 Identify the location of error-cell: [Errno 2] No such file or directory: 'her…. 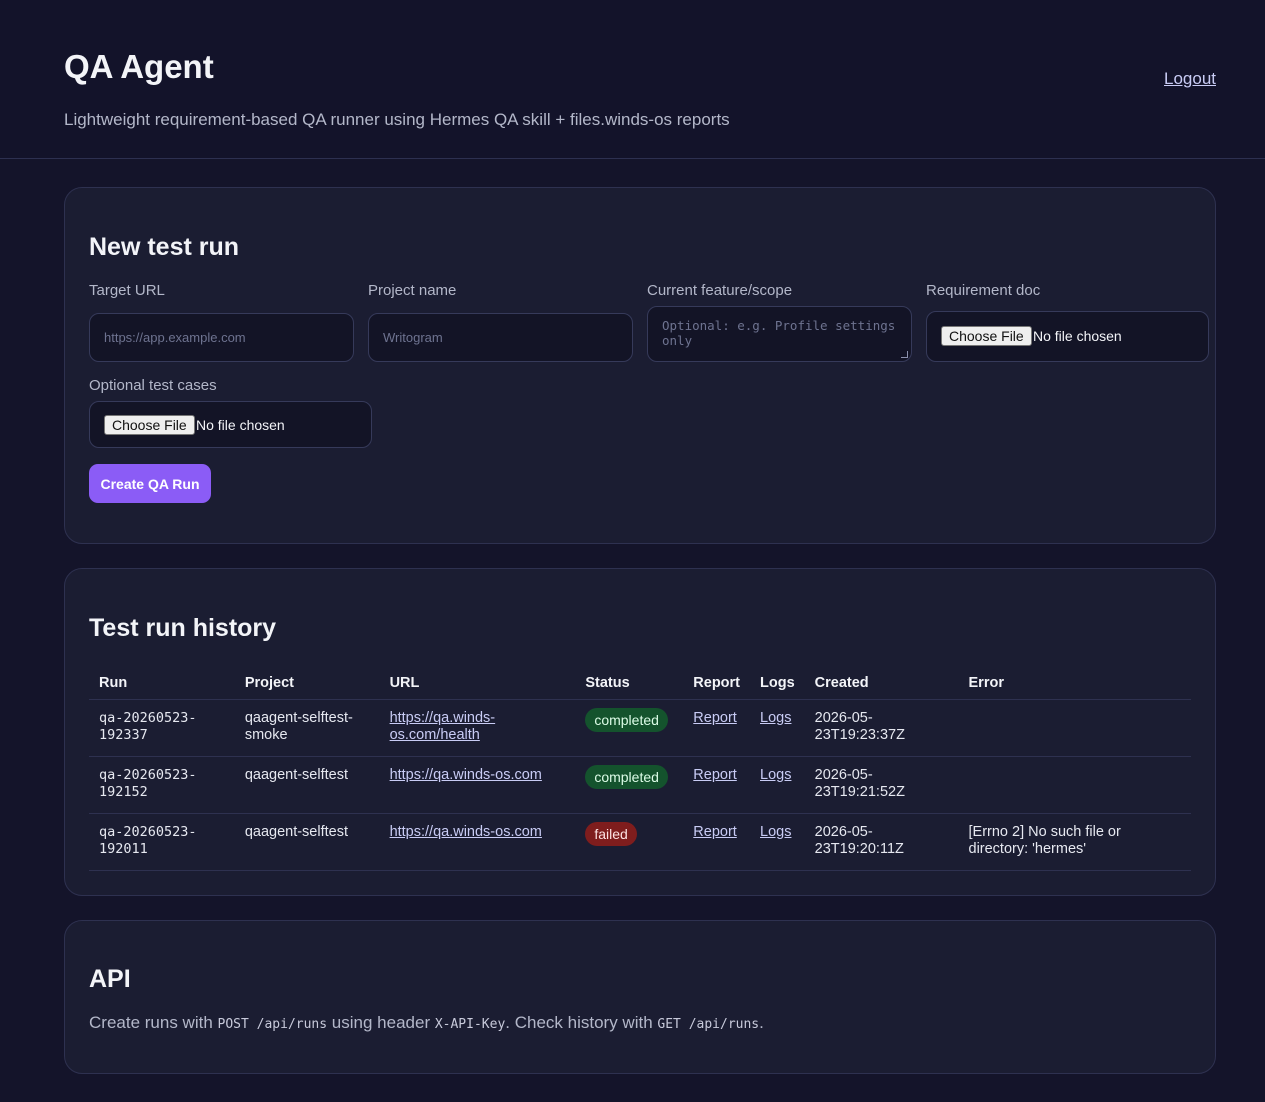
(1074, 842).